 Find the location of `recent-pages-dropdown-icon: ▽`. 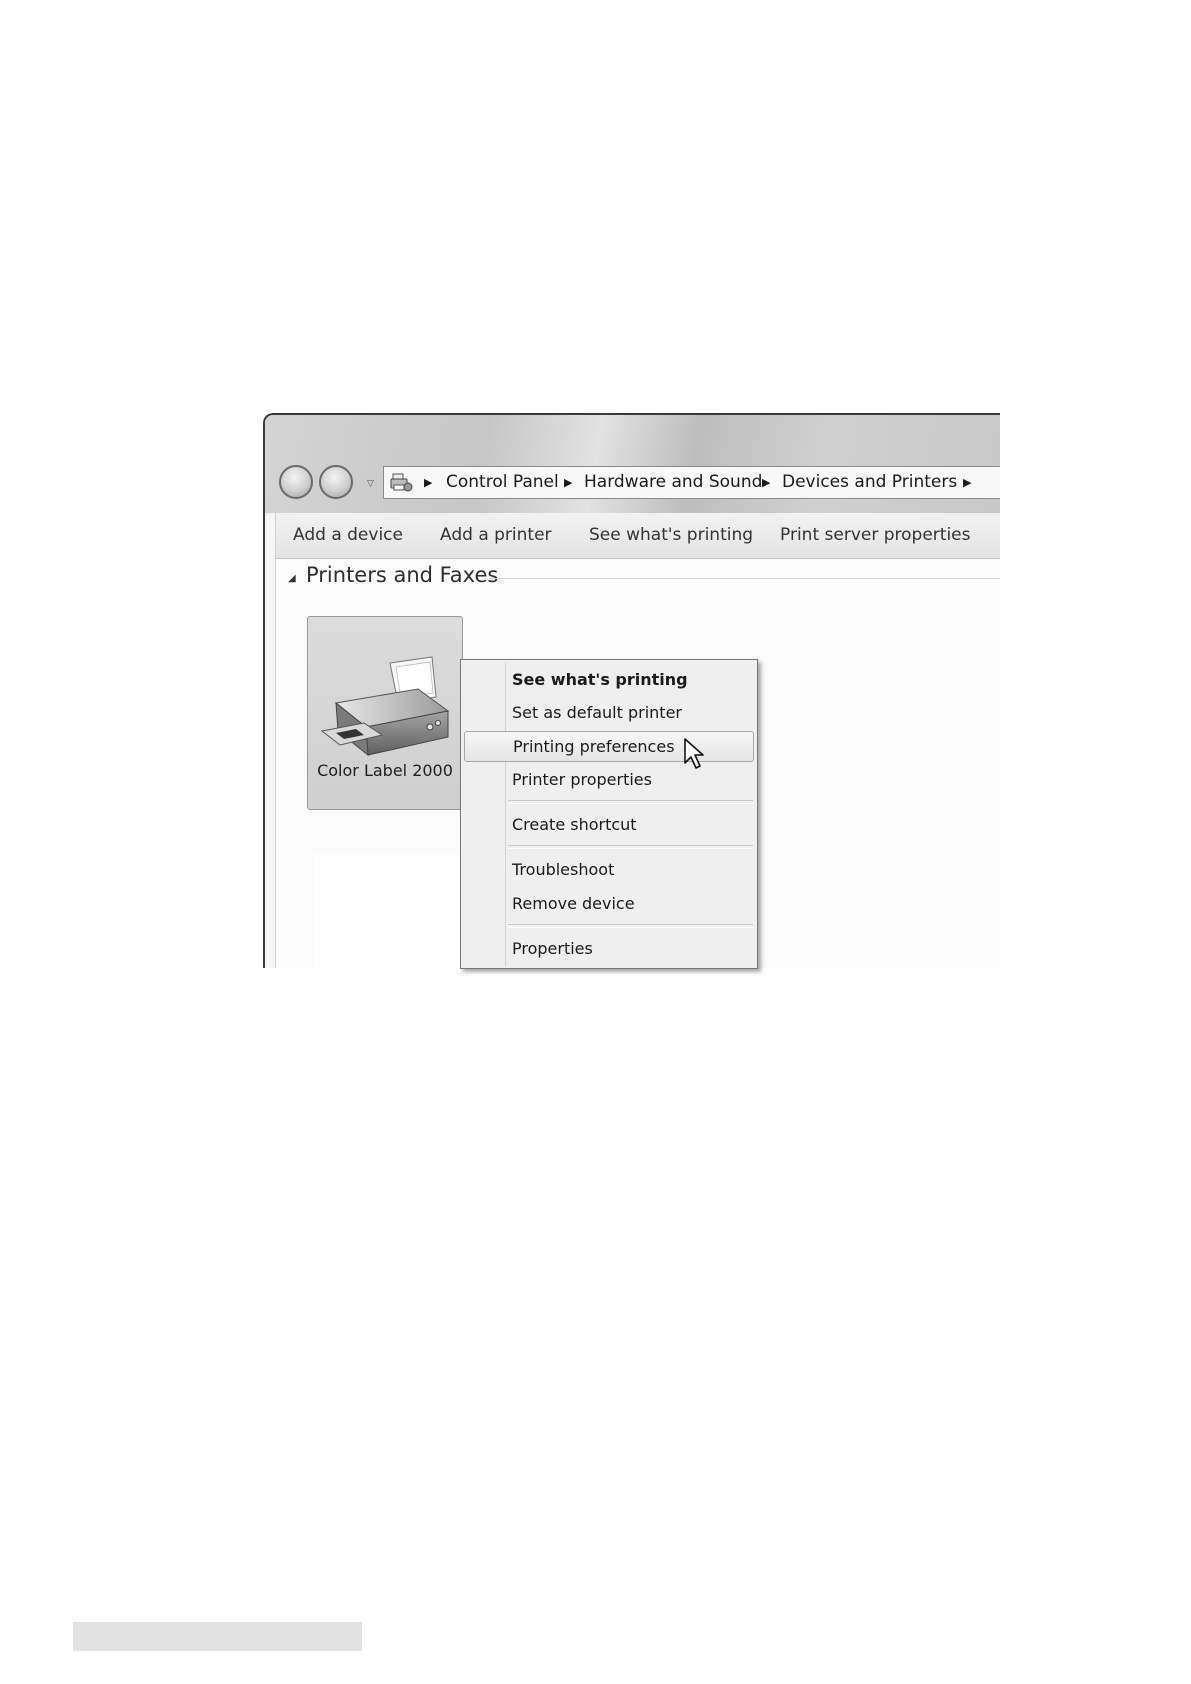

recent-pages-dropdown-icon: ▽ is located at coordinates (370, 484).